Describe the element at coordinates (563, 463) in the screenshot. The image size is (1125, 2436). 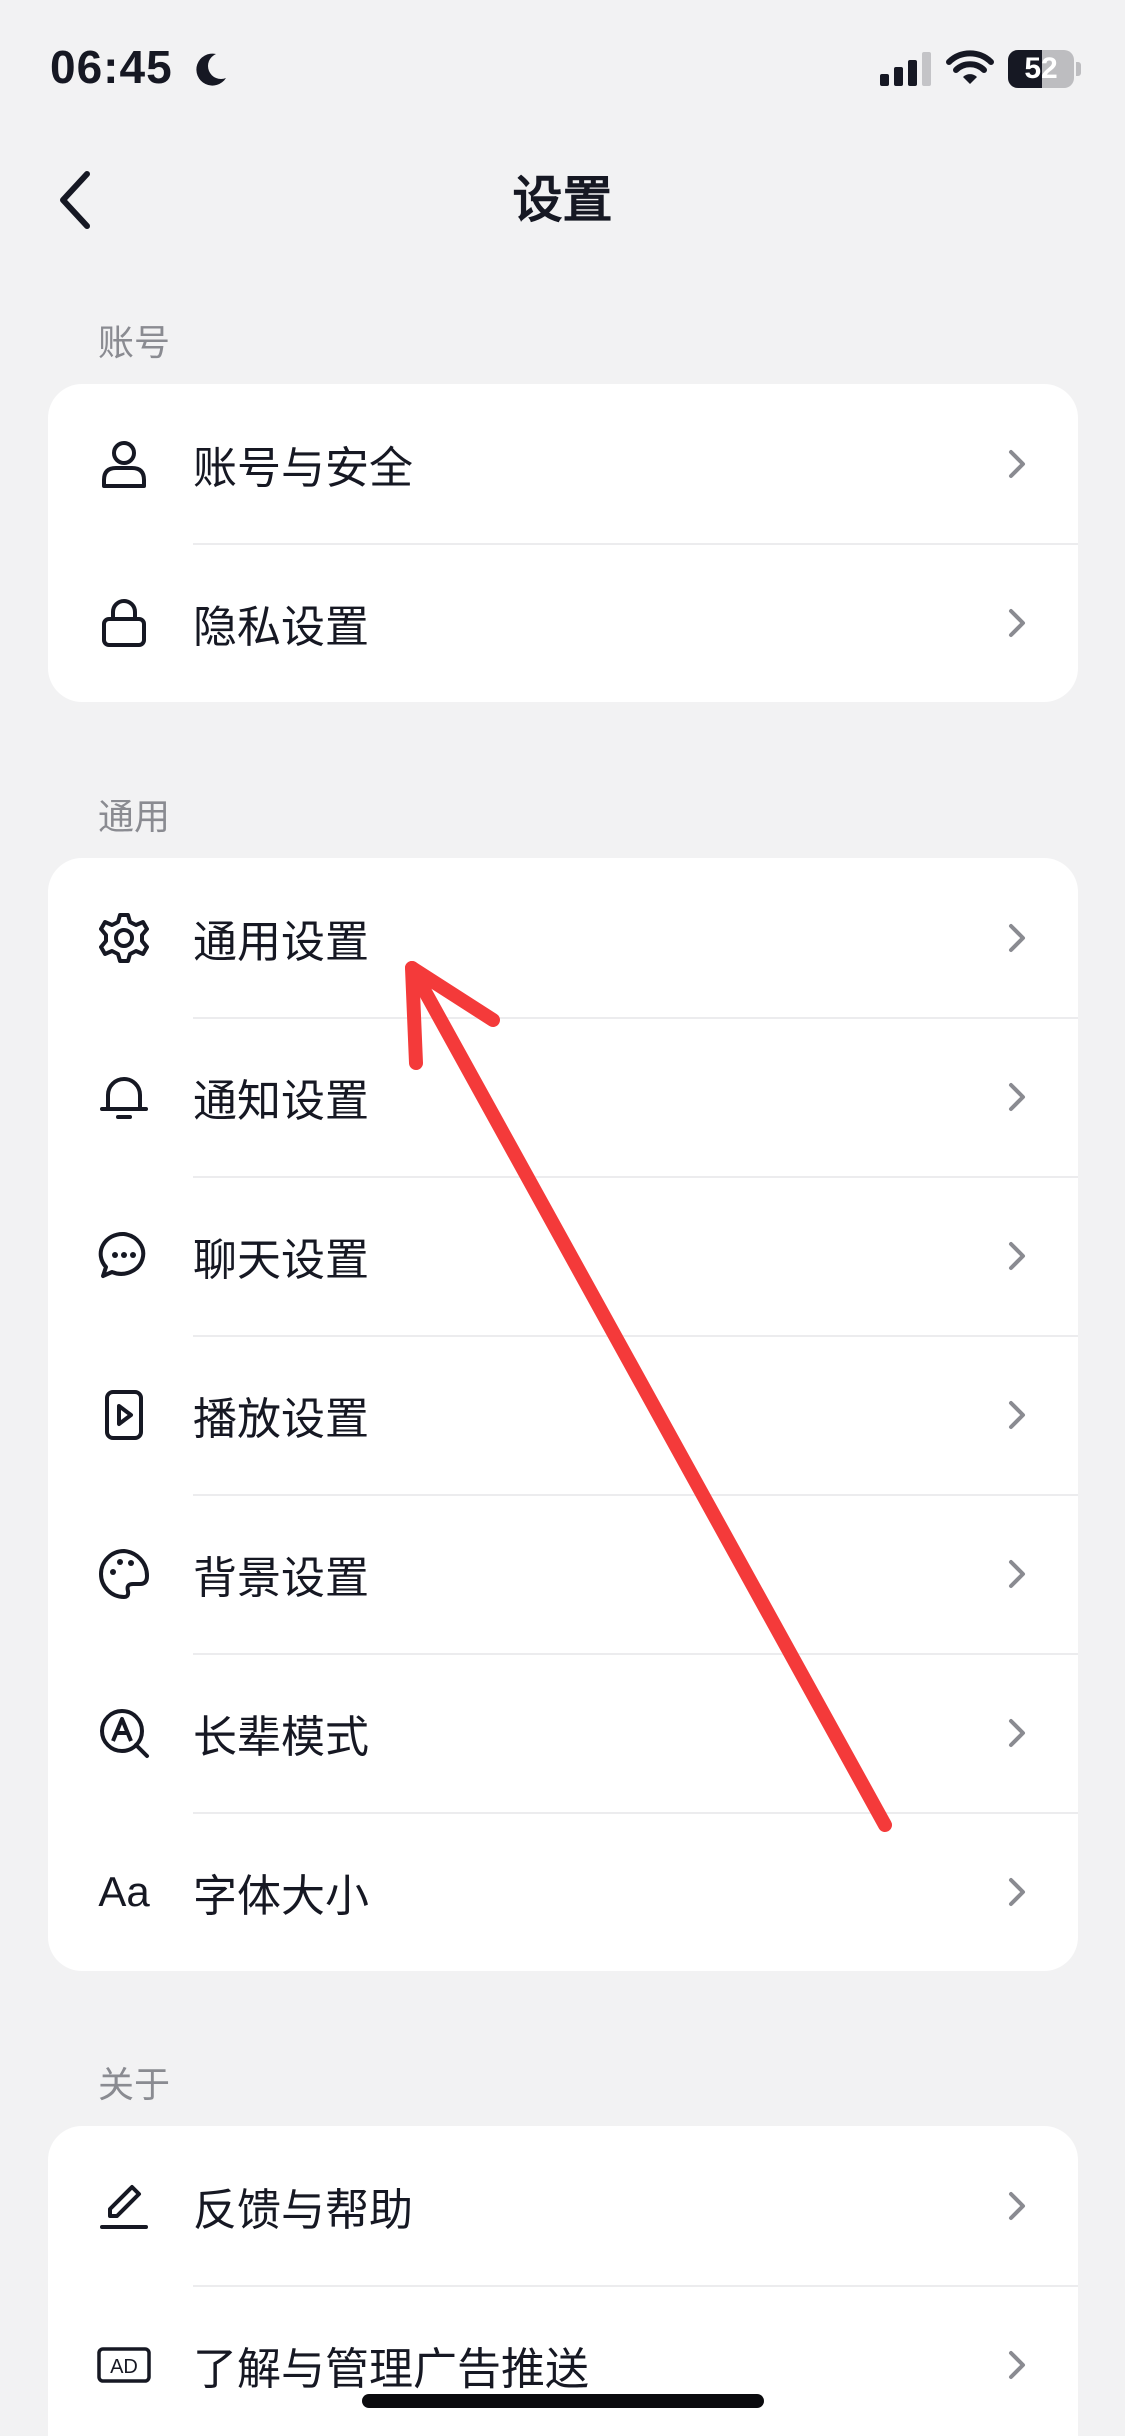
I see `settings-item-account-security: 账号与安全` at that location.